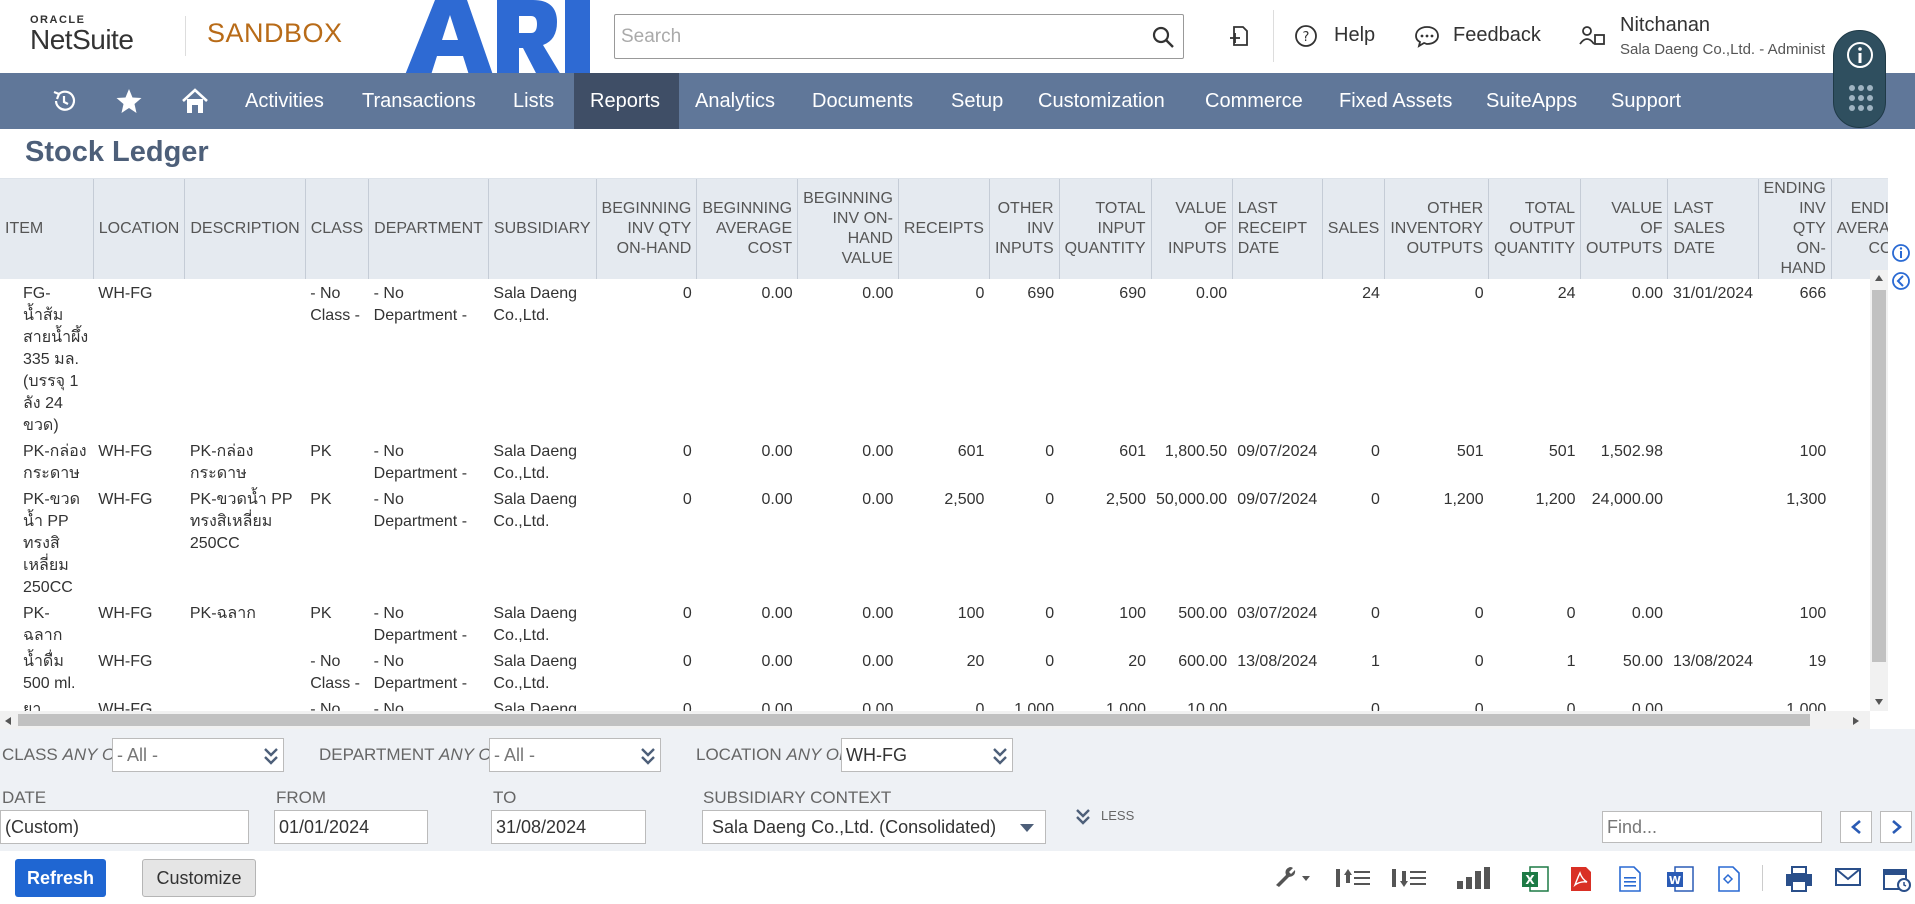  I want to click on favorites-star-icon, so click(129, 101).